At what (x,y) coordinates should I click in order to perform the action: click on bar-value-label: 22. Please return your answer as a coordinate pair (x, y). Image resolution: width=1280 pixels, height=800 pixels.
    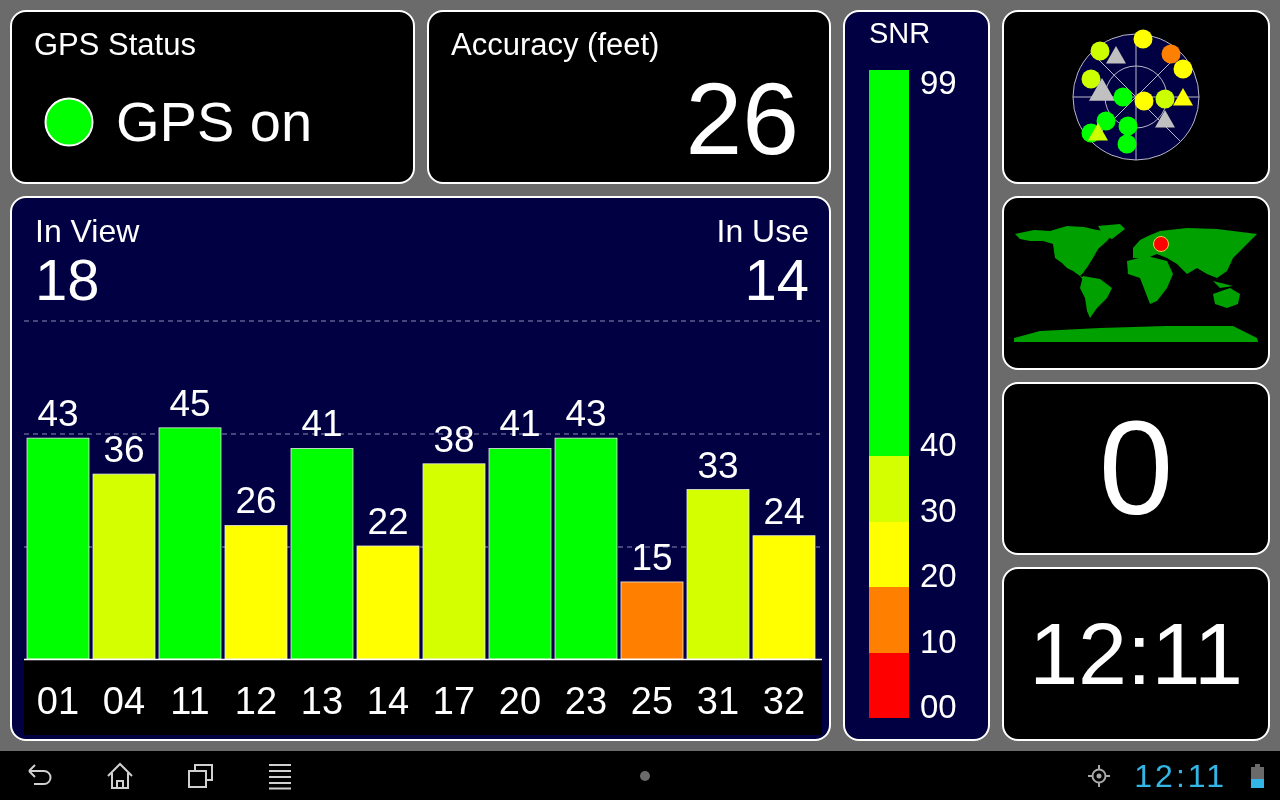
    Looking at the image, I should click on (388, 521).